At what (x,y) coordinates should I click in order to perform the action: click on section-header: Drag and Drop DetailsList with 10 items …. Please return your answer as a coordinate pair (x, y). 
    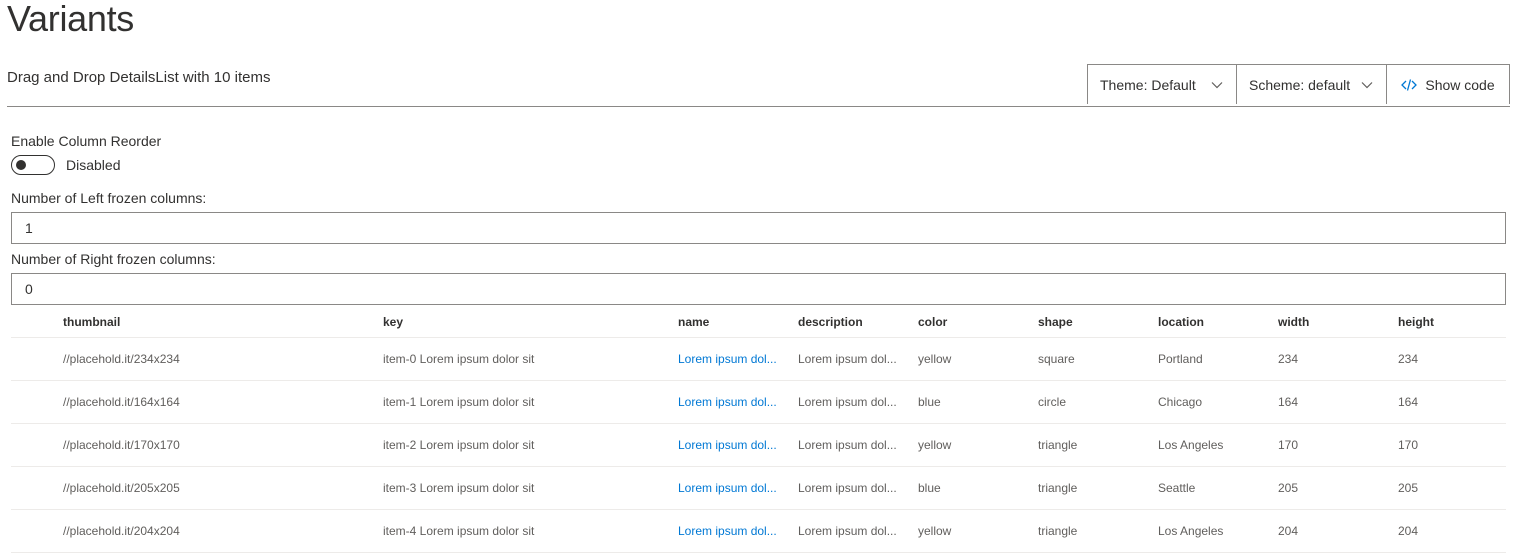
    Looking at the image, I should click on (758, 85).